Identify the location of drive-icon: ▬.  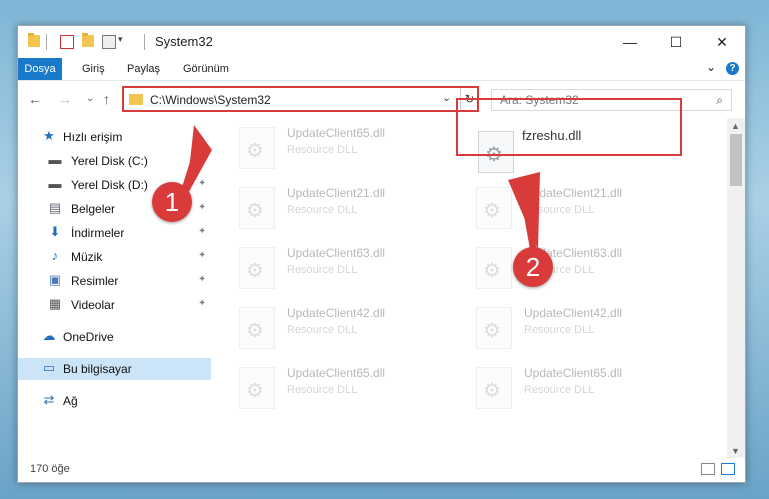
(55, 183).